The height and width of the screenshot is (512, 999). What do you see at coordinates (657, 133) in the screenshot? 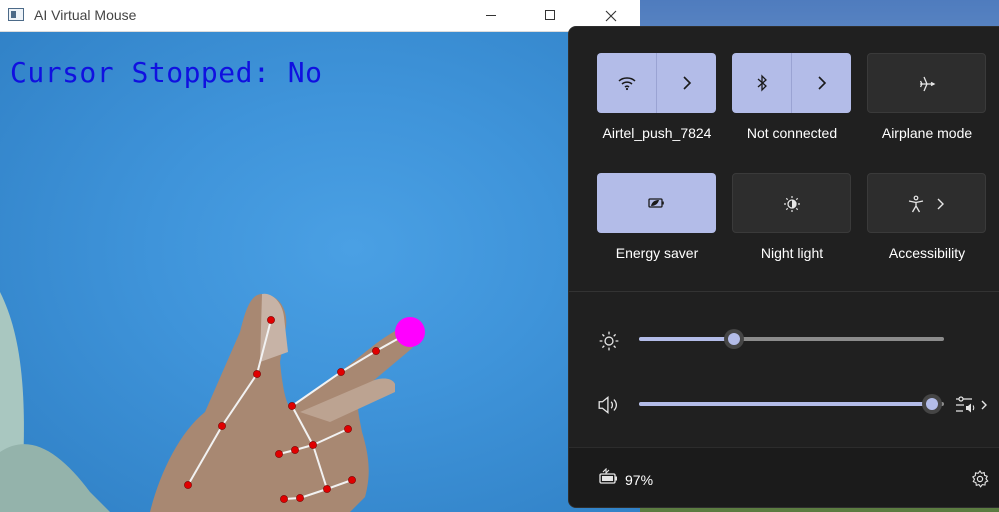
I see `wifi-tile-label: Airtel_push_7824` at bounding box center [657, 133].